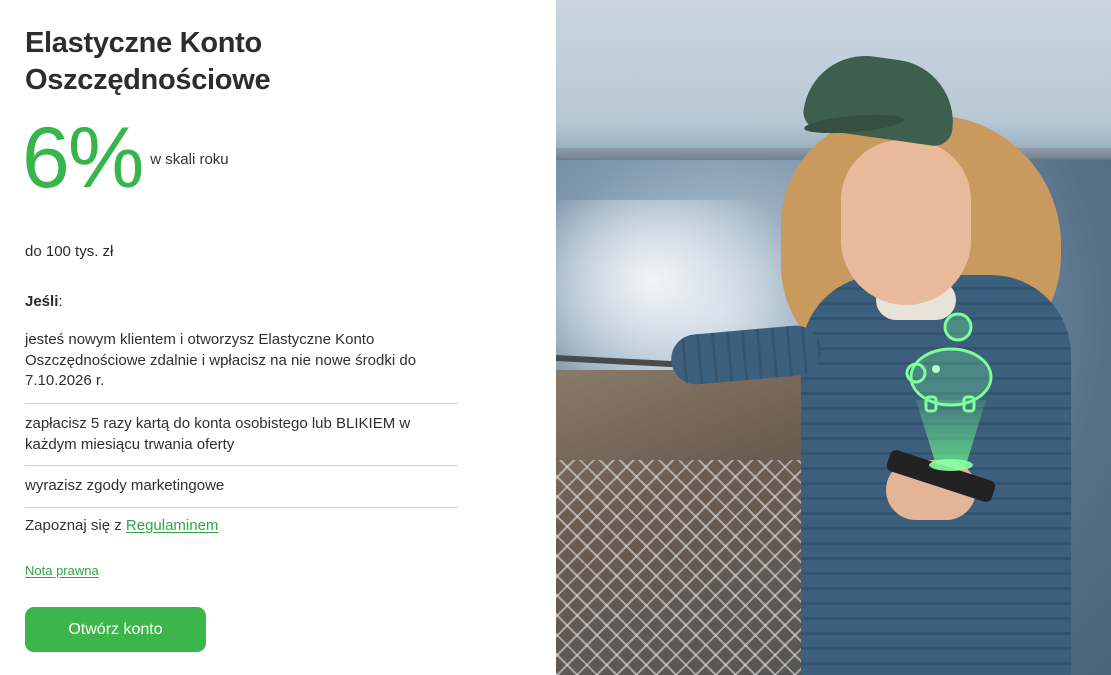  I want to click on interest-rate: 6%, so click(83, 158).